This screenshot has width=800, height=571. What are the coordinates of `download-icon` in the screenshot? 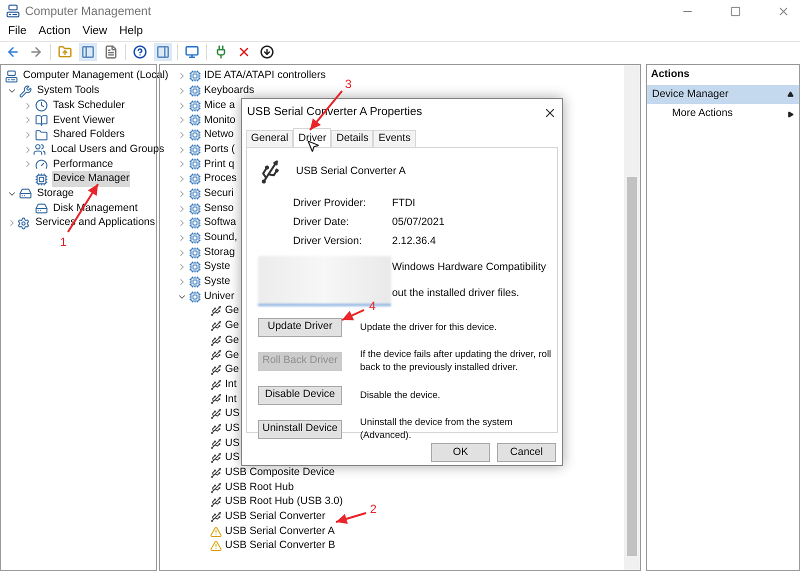 It's located at (267, 52).